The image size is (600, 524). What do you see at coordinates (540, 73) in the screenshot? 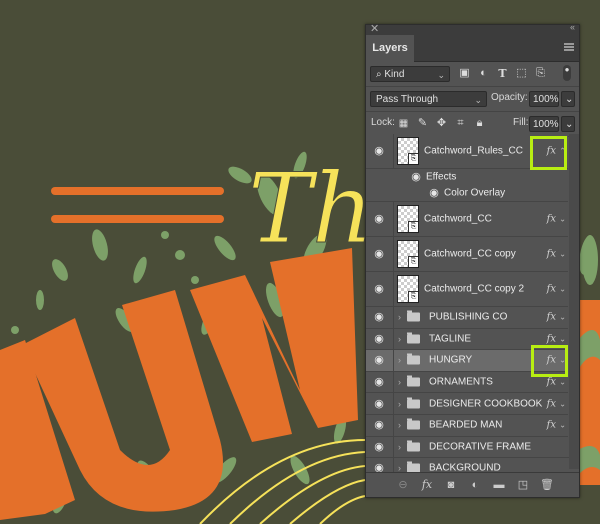
I see `smart-object-filter-icon: ⎘` at bounding box center [540, 73].